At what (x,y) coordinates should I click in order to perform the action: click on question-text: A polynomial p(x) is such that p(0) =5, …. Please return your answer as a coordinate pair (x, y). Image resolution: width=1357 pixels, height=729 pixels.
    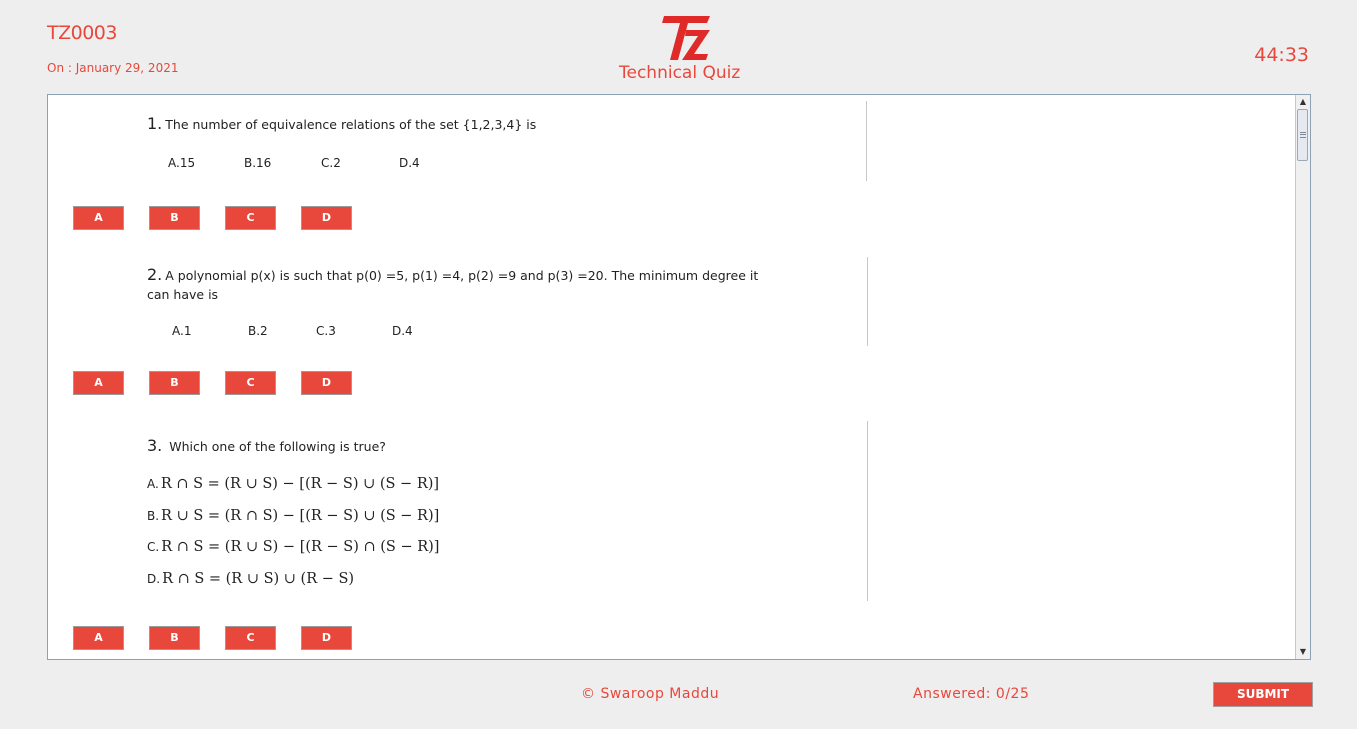
    Looking at the image, I should click on (453, 285).